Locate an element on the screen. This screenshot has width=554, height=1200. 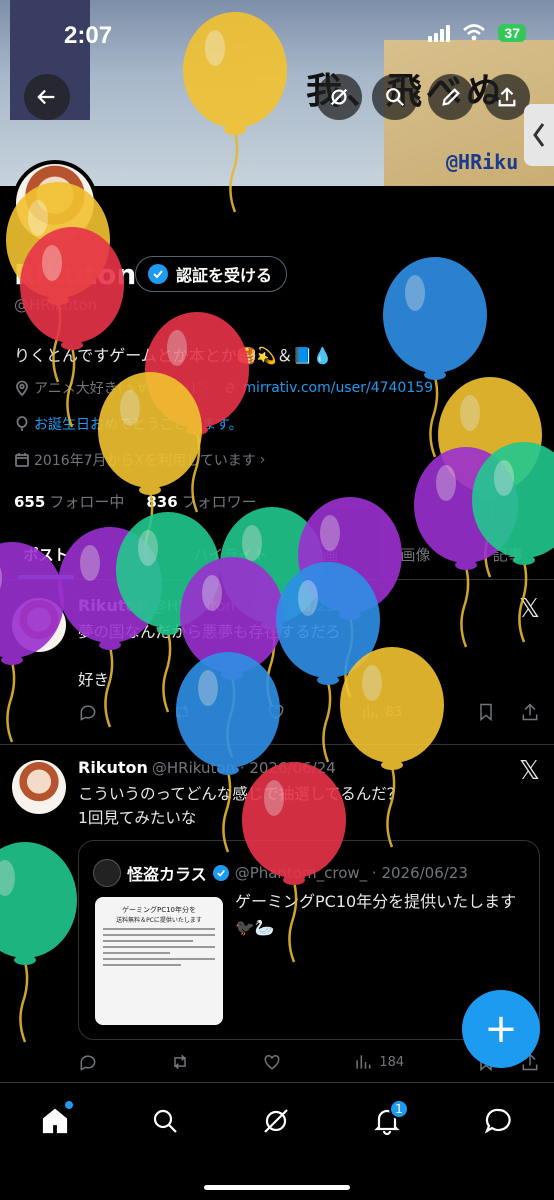
quote-image-title: ゲーミングPC10年分を is located at coordinates (159, 910).